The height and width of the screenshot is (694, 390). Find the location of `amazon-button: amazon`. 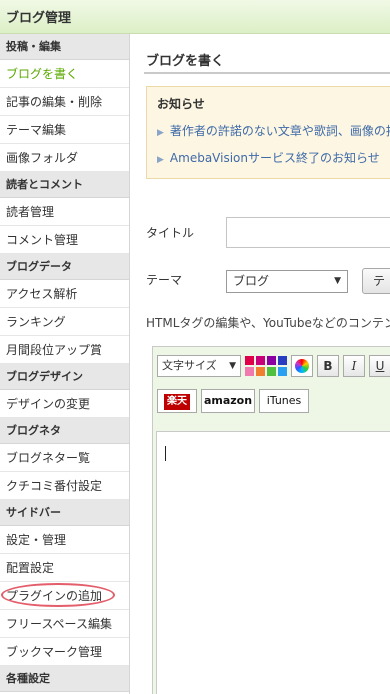

amazon-button: amazon is located at coordinates (228, 401).